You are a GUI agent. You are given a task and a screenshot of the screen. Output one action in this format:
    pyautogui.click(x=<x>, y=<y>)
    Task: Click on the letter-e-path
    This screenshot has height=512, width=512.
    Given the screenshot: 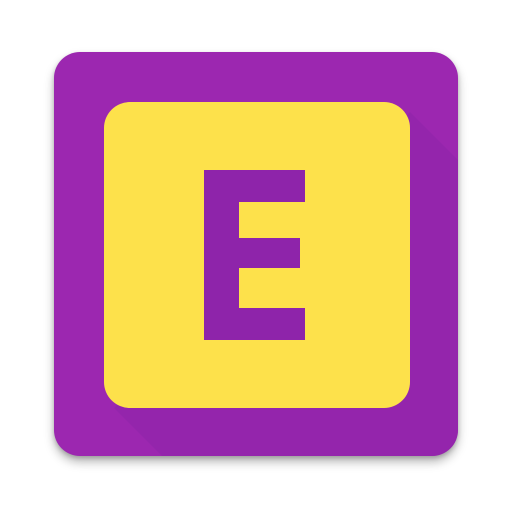 What is the action you would take?
    pyautogui.click(x=254, y=255)
    